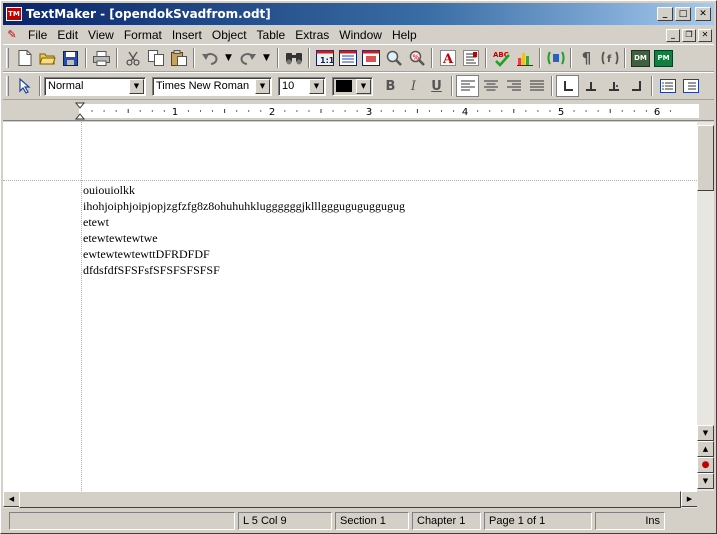 Image resolution: width=717 pixels, height=534 pixels. What do you see at coordinates (24, 86) in the screenshot?
I see `select-pointer-icon` at bounding box center [24, 86].